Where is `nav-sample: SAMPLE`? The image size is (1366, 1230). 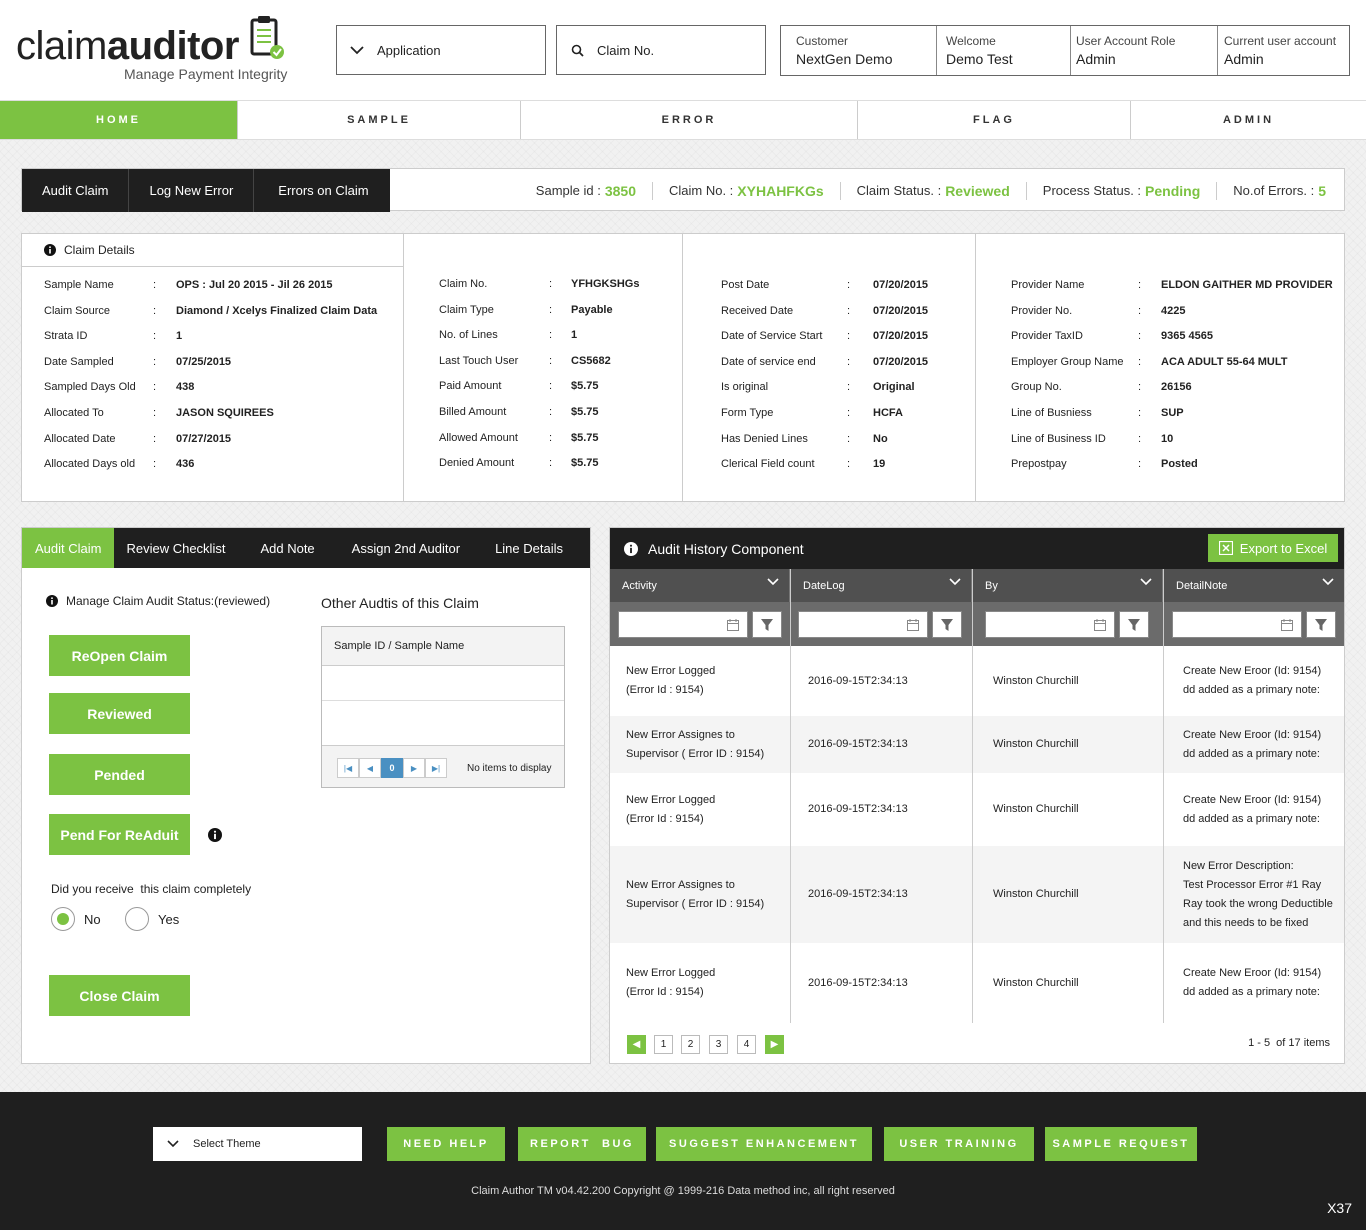 nav-sample: SAMPLE is located at coordinates (379, 120).